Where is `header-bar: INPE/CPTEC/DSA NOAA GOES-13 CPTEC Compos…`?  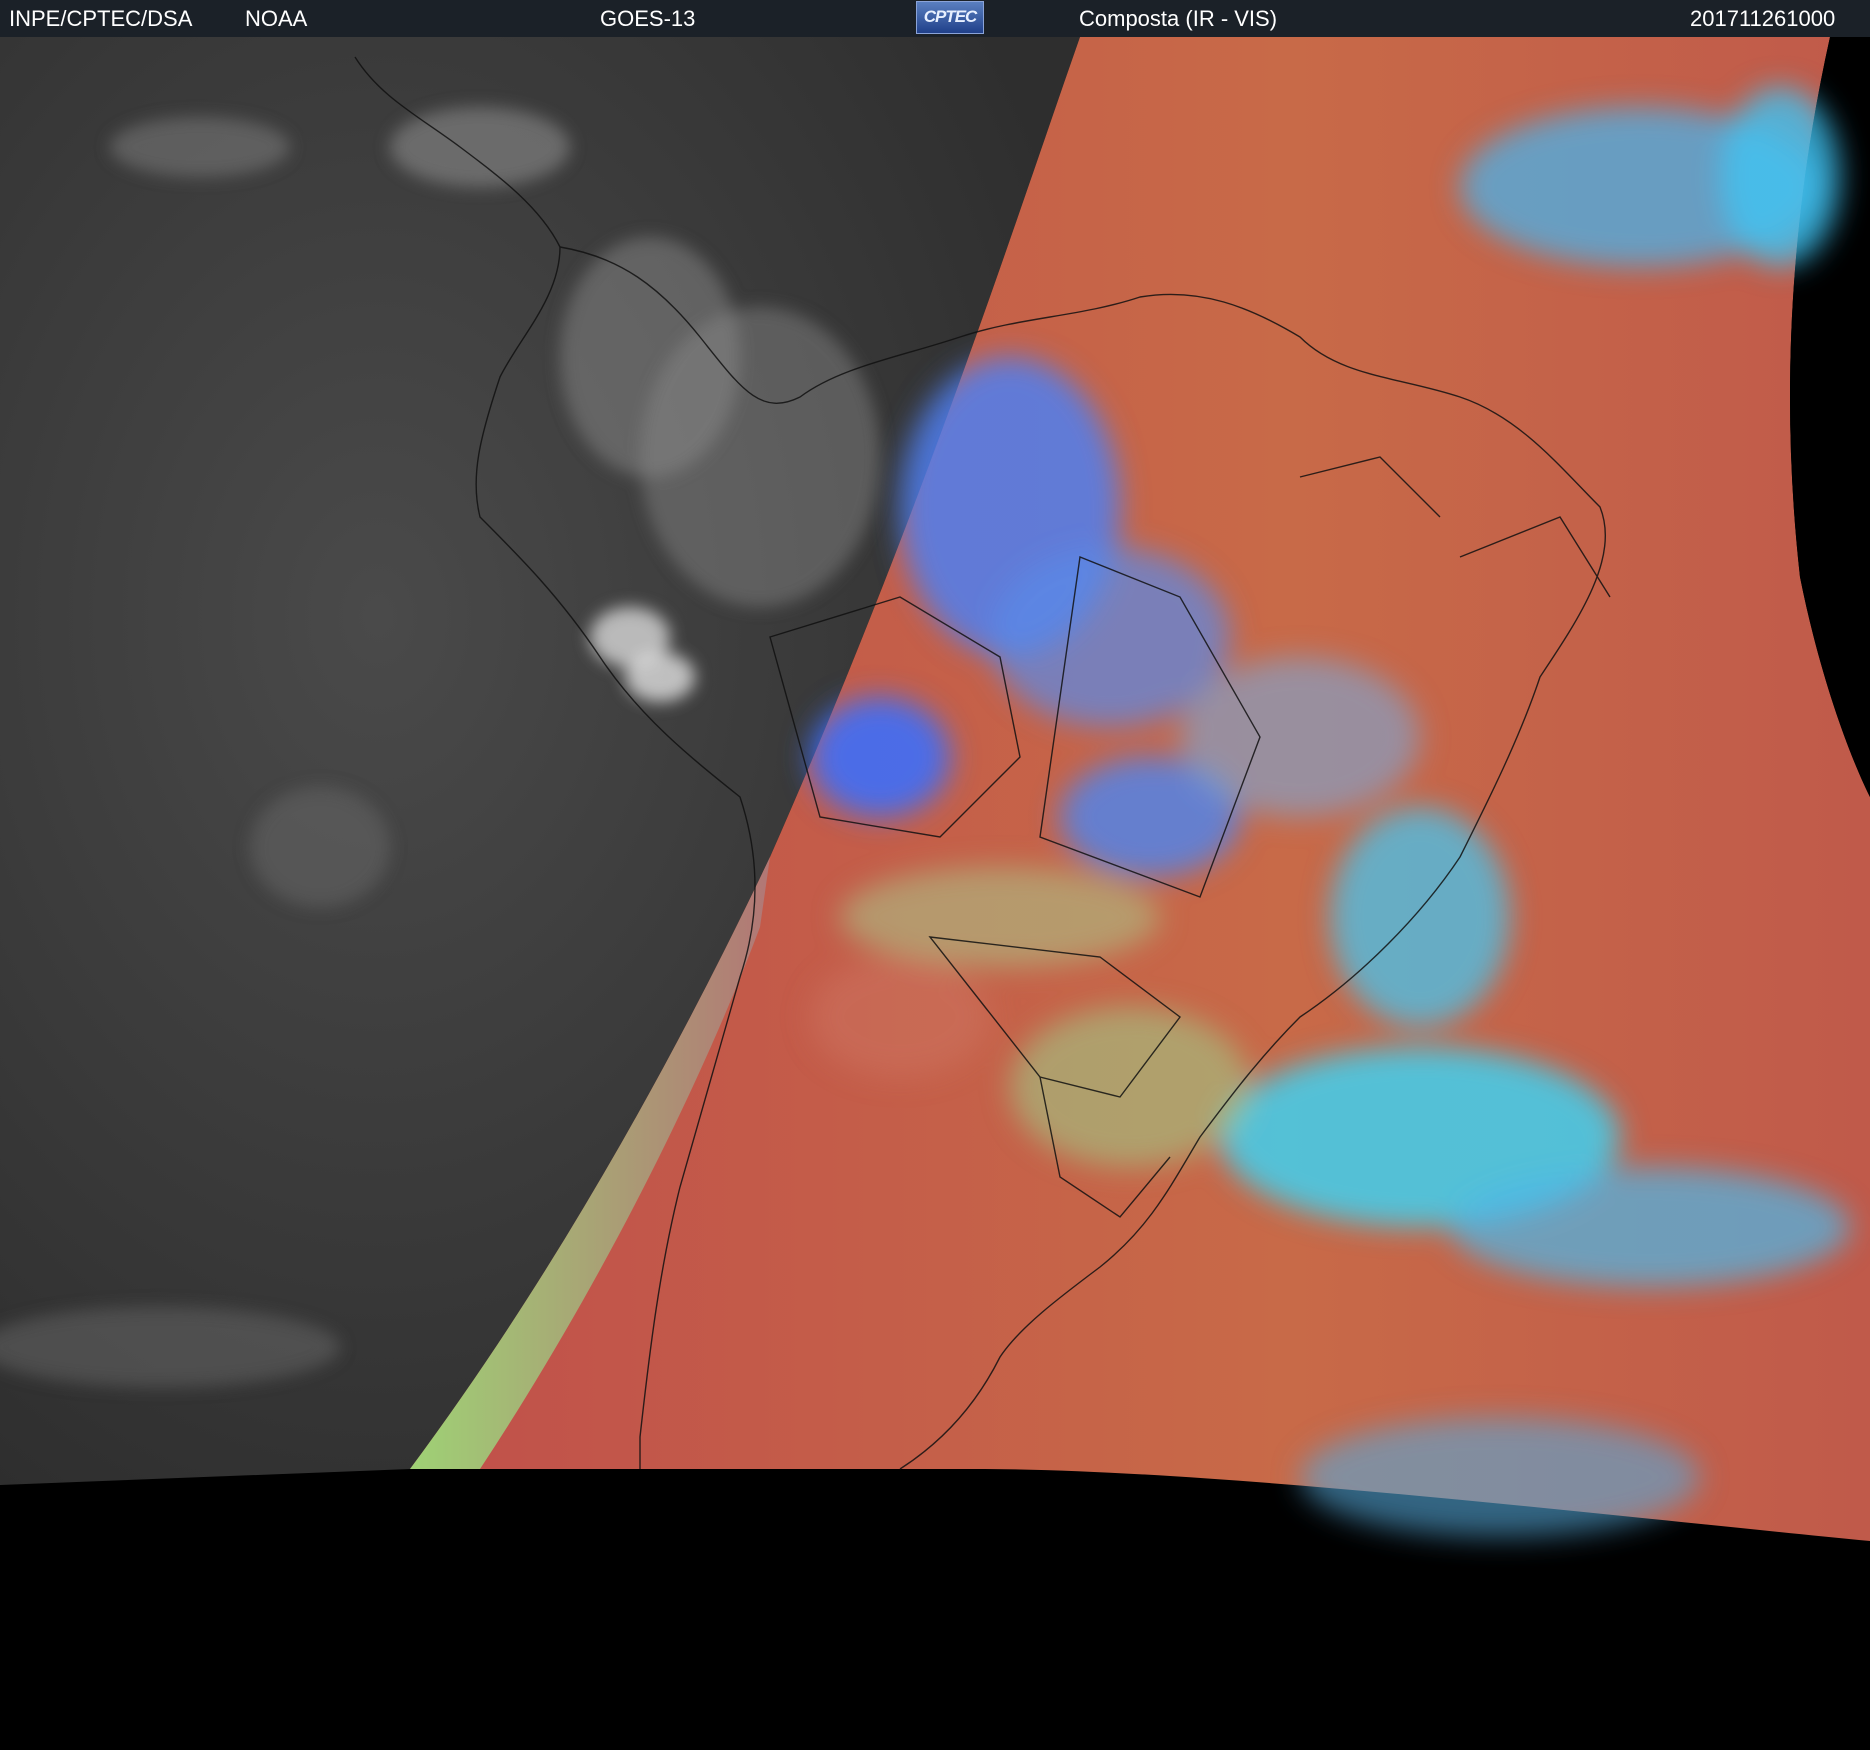 header-bar: INPE/CPTEC/DSA NOAA GOES-13 CPTEC Compos… is located at coordinates (935, 18).